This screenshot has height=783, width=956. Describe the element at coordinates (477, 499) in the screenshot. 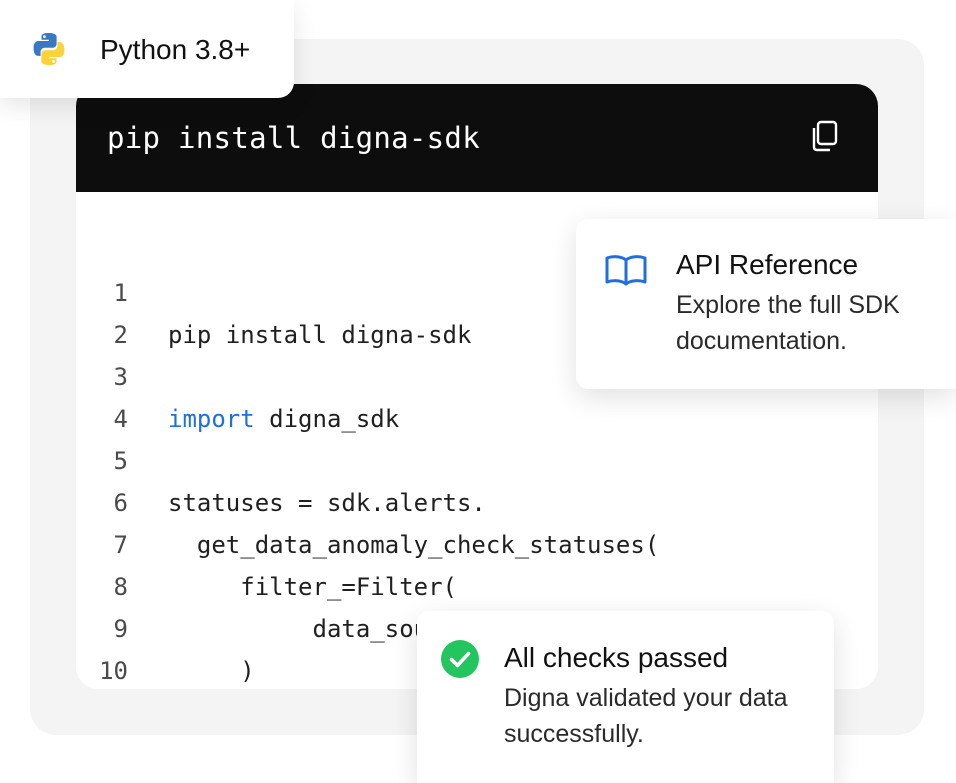

I see `code-line: 6 get_data_anomaly_check_statuses(` at that location.